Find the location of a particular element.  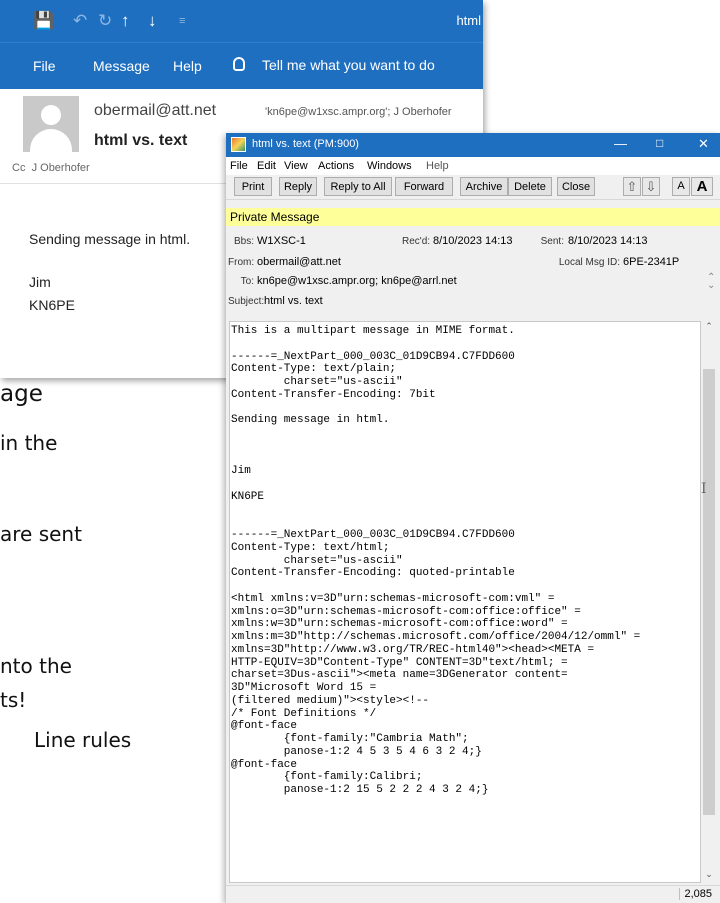

header-scroll-down-icon: ⌄ is located at coordinates (711, 285).